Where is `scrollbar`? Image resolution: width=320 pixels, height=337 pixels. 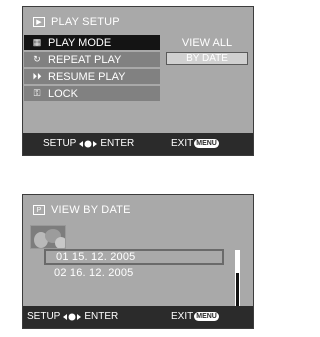 scrollbar is located at coordinates (237, 280).